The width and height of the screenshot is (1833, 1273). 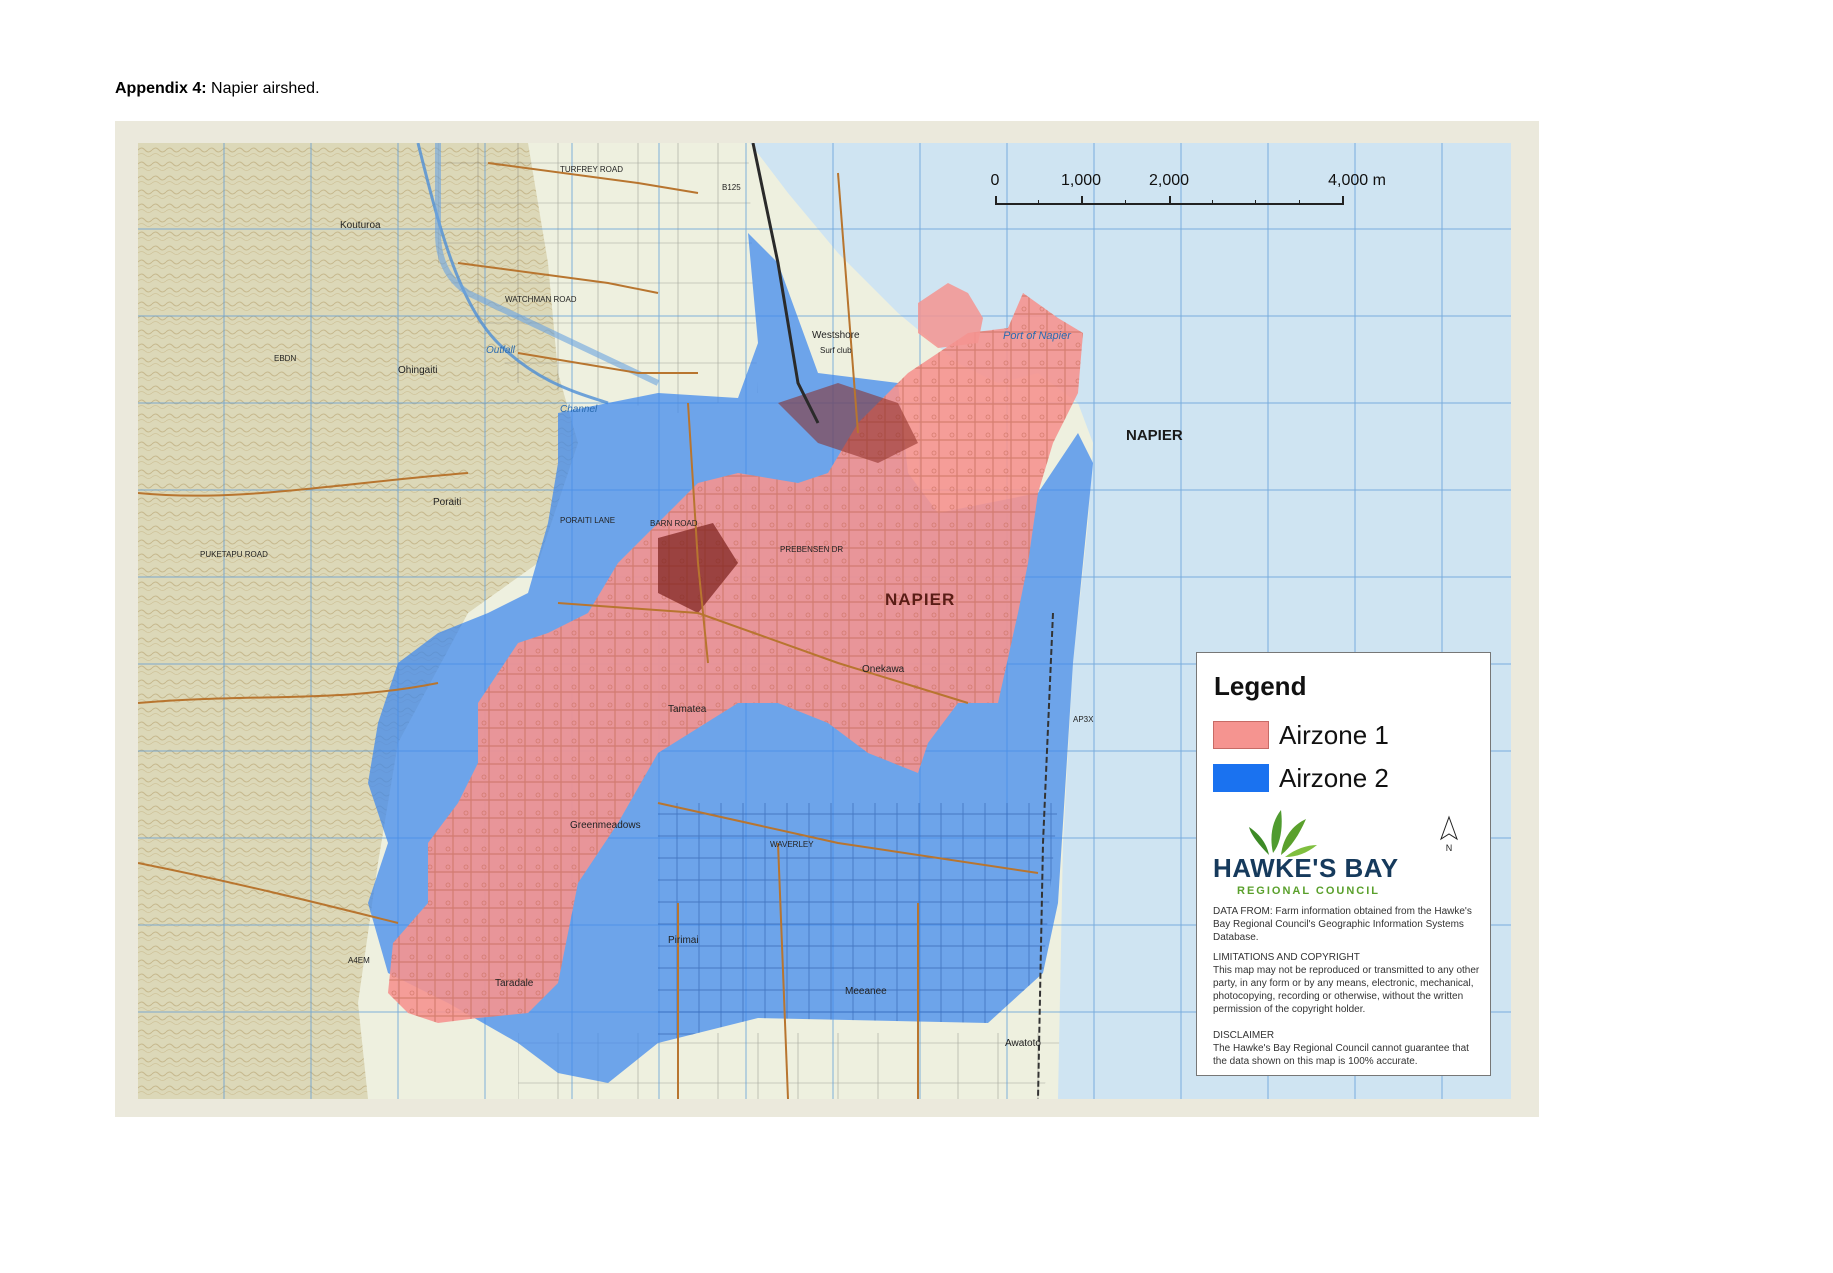 I want to click on label-surf-club: Surf club, so click(x=836, y=350).